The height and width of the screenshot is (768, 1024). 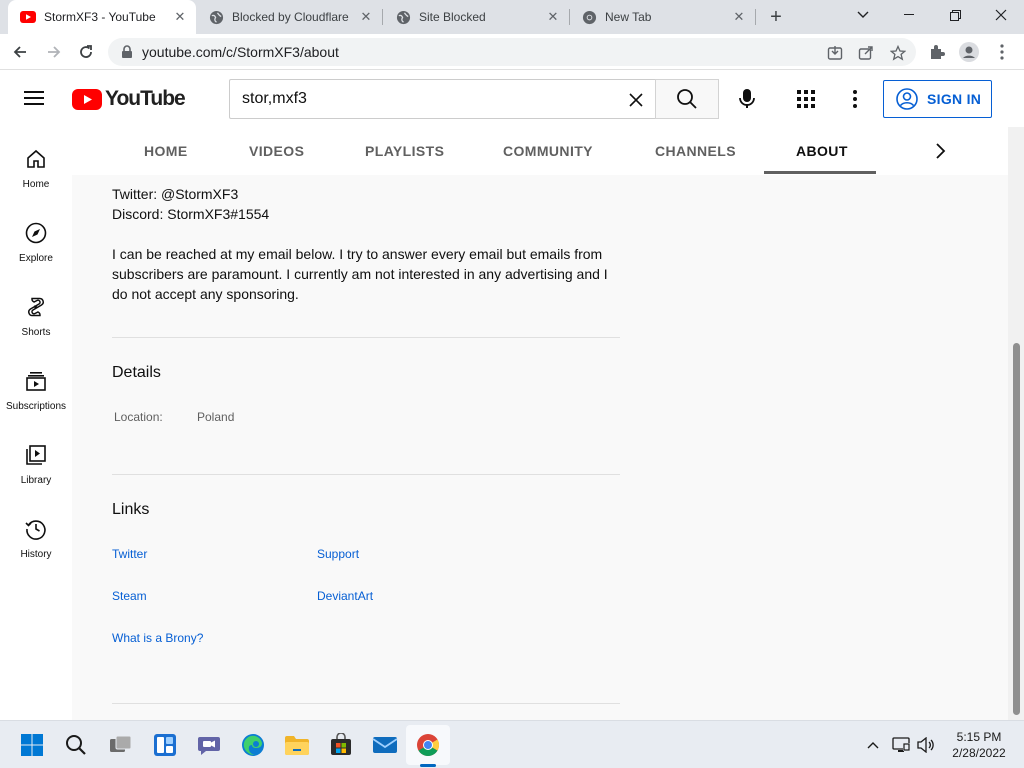 What do you see at coordinates (512, 744) in the screenshot?
I see `windows-taskbar: 5:15 PM 2/28/2022` at bounding box center [512, 744].